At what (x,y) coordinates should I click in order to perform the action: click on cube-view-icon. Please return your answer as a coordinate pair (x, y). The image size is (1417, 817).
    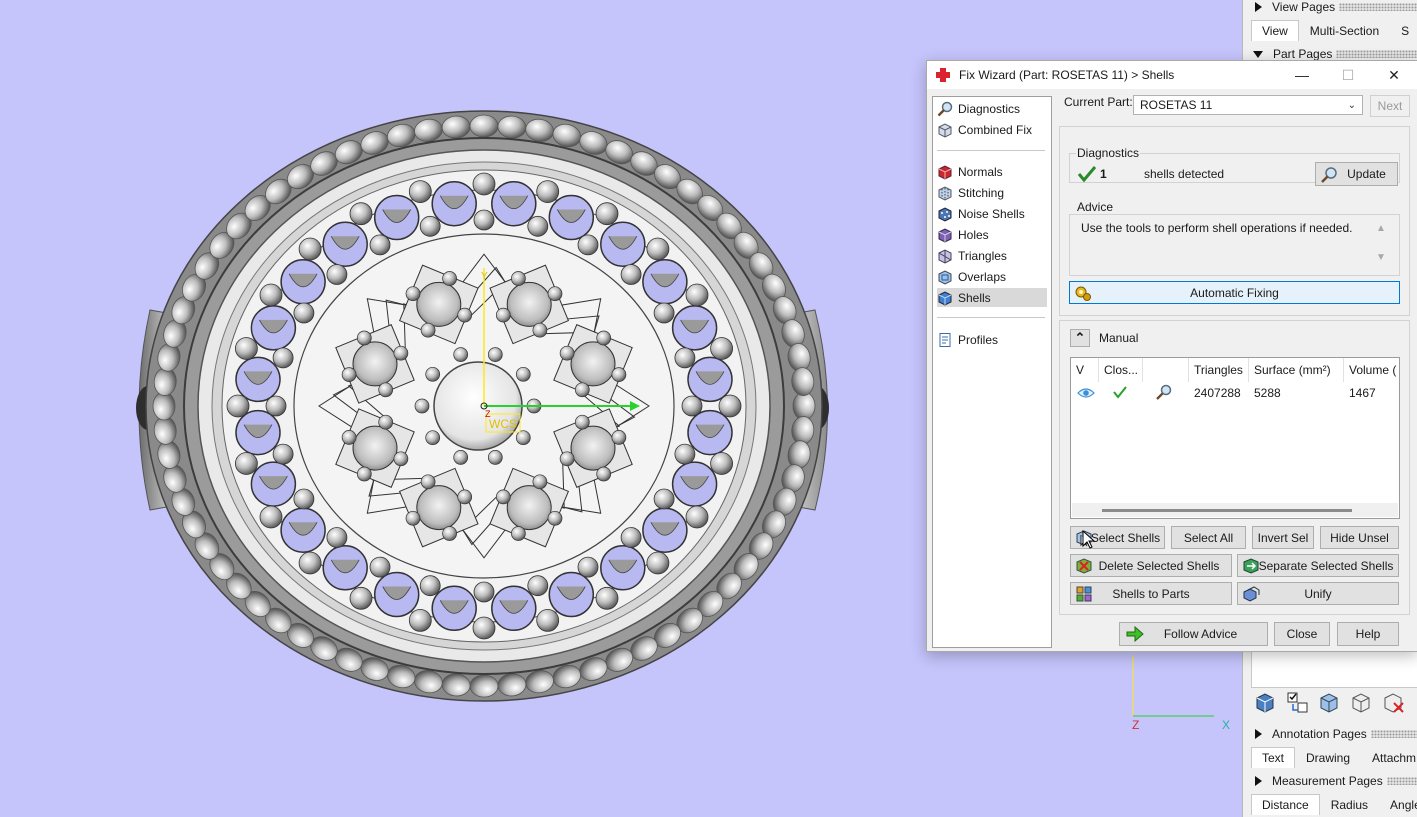
    Looking at the image, I should click on (1329, 702).